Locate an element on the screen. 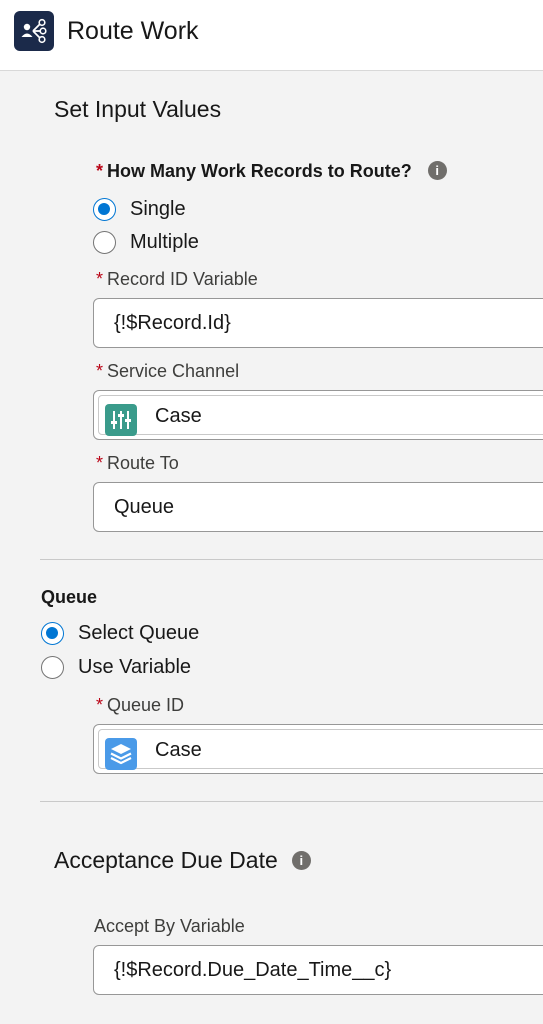  how-many-label: * How Many Work Records to Route? i is located at coordinates (271, 171).